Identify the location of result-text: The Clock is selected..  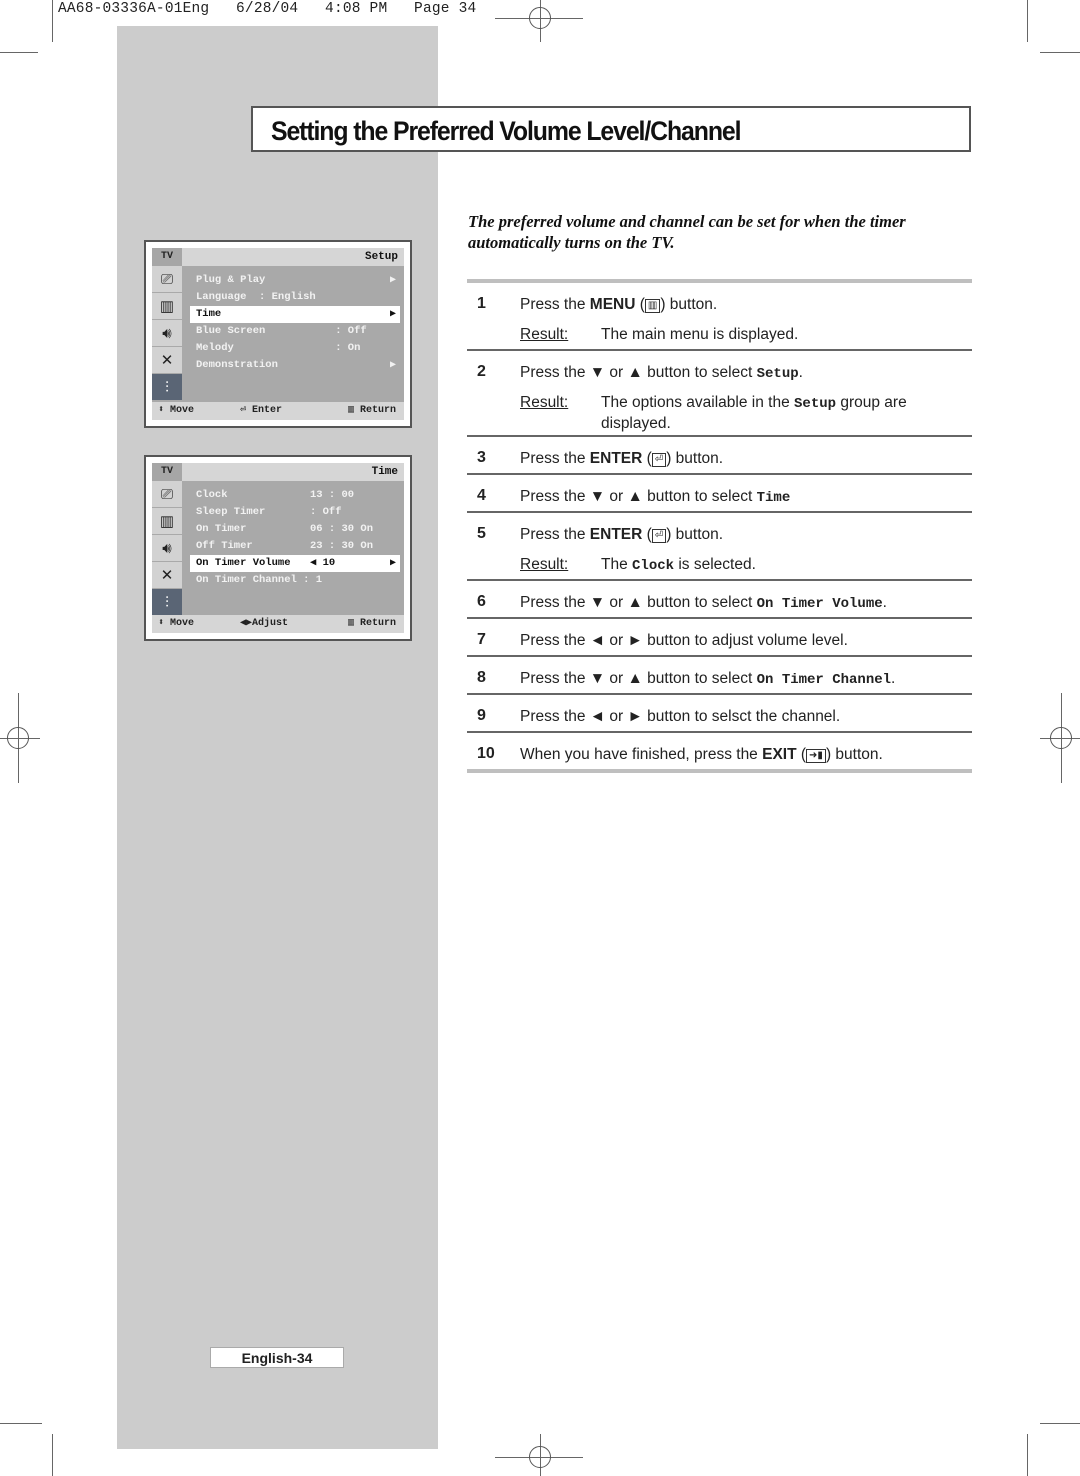
(678, 565).